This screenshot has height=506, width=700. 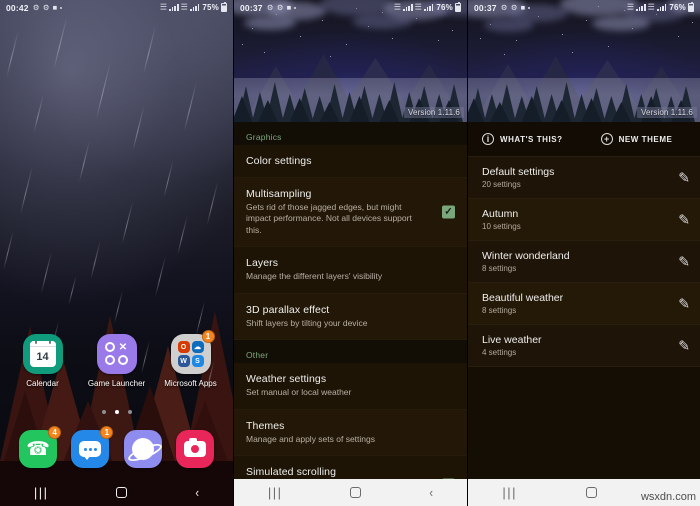 What do you see at coordinates (499, 352) in the screenshot?
I see `theme-count: 4 settings` at bounding box center [499, 352].